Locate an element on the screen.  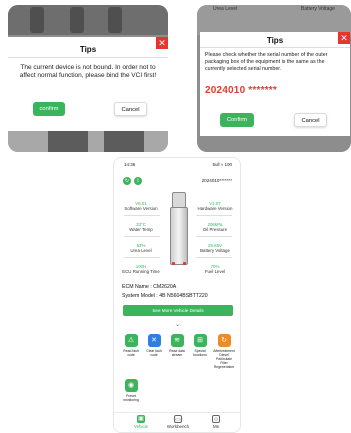
function-label: Read data stream is located at coordinates (177, 353).